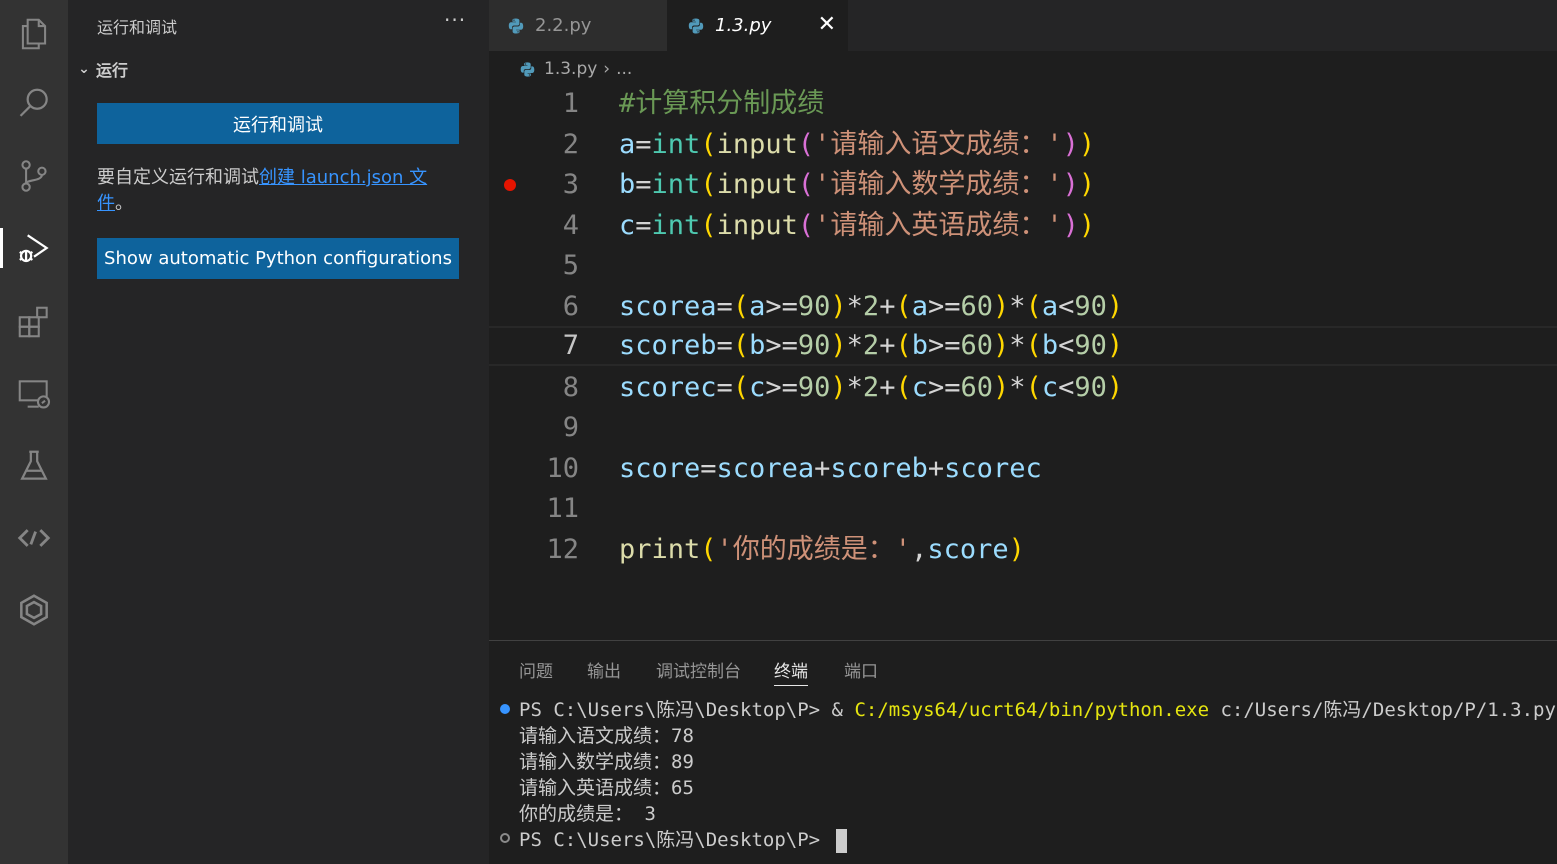  I want to click on run-debug-icon, so click(34, 248).